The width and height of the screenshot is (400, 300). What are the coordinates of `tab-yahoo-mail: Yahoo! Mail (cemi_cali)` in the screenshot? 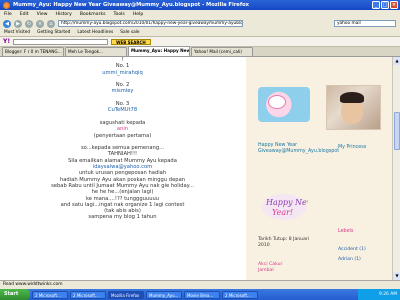 It's located at (222, 51).